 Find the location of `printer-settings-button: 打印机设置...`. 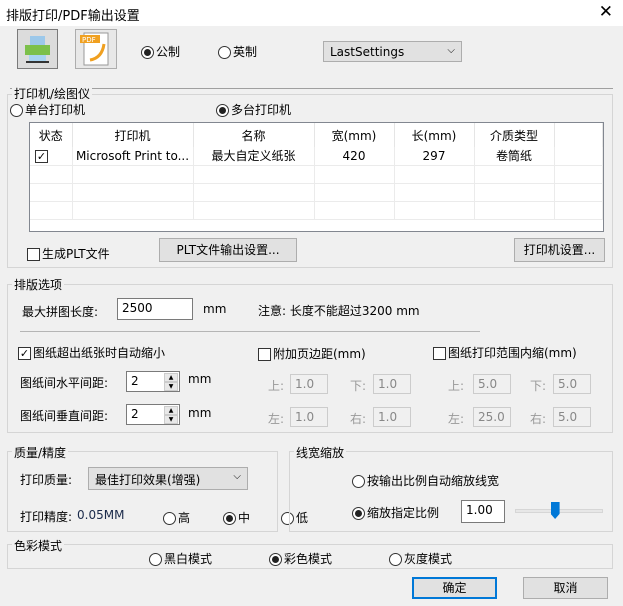

printer-settings-button: 打印机设置... is located at coordinates (559, 250).